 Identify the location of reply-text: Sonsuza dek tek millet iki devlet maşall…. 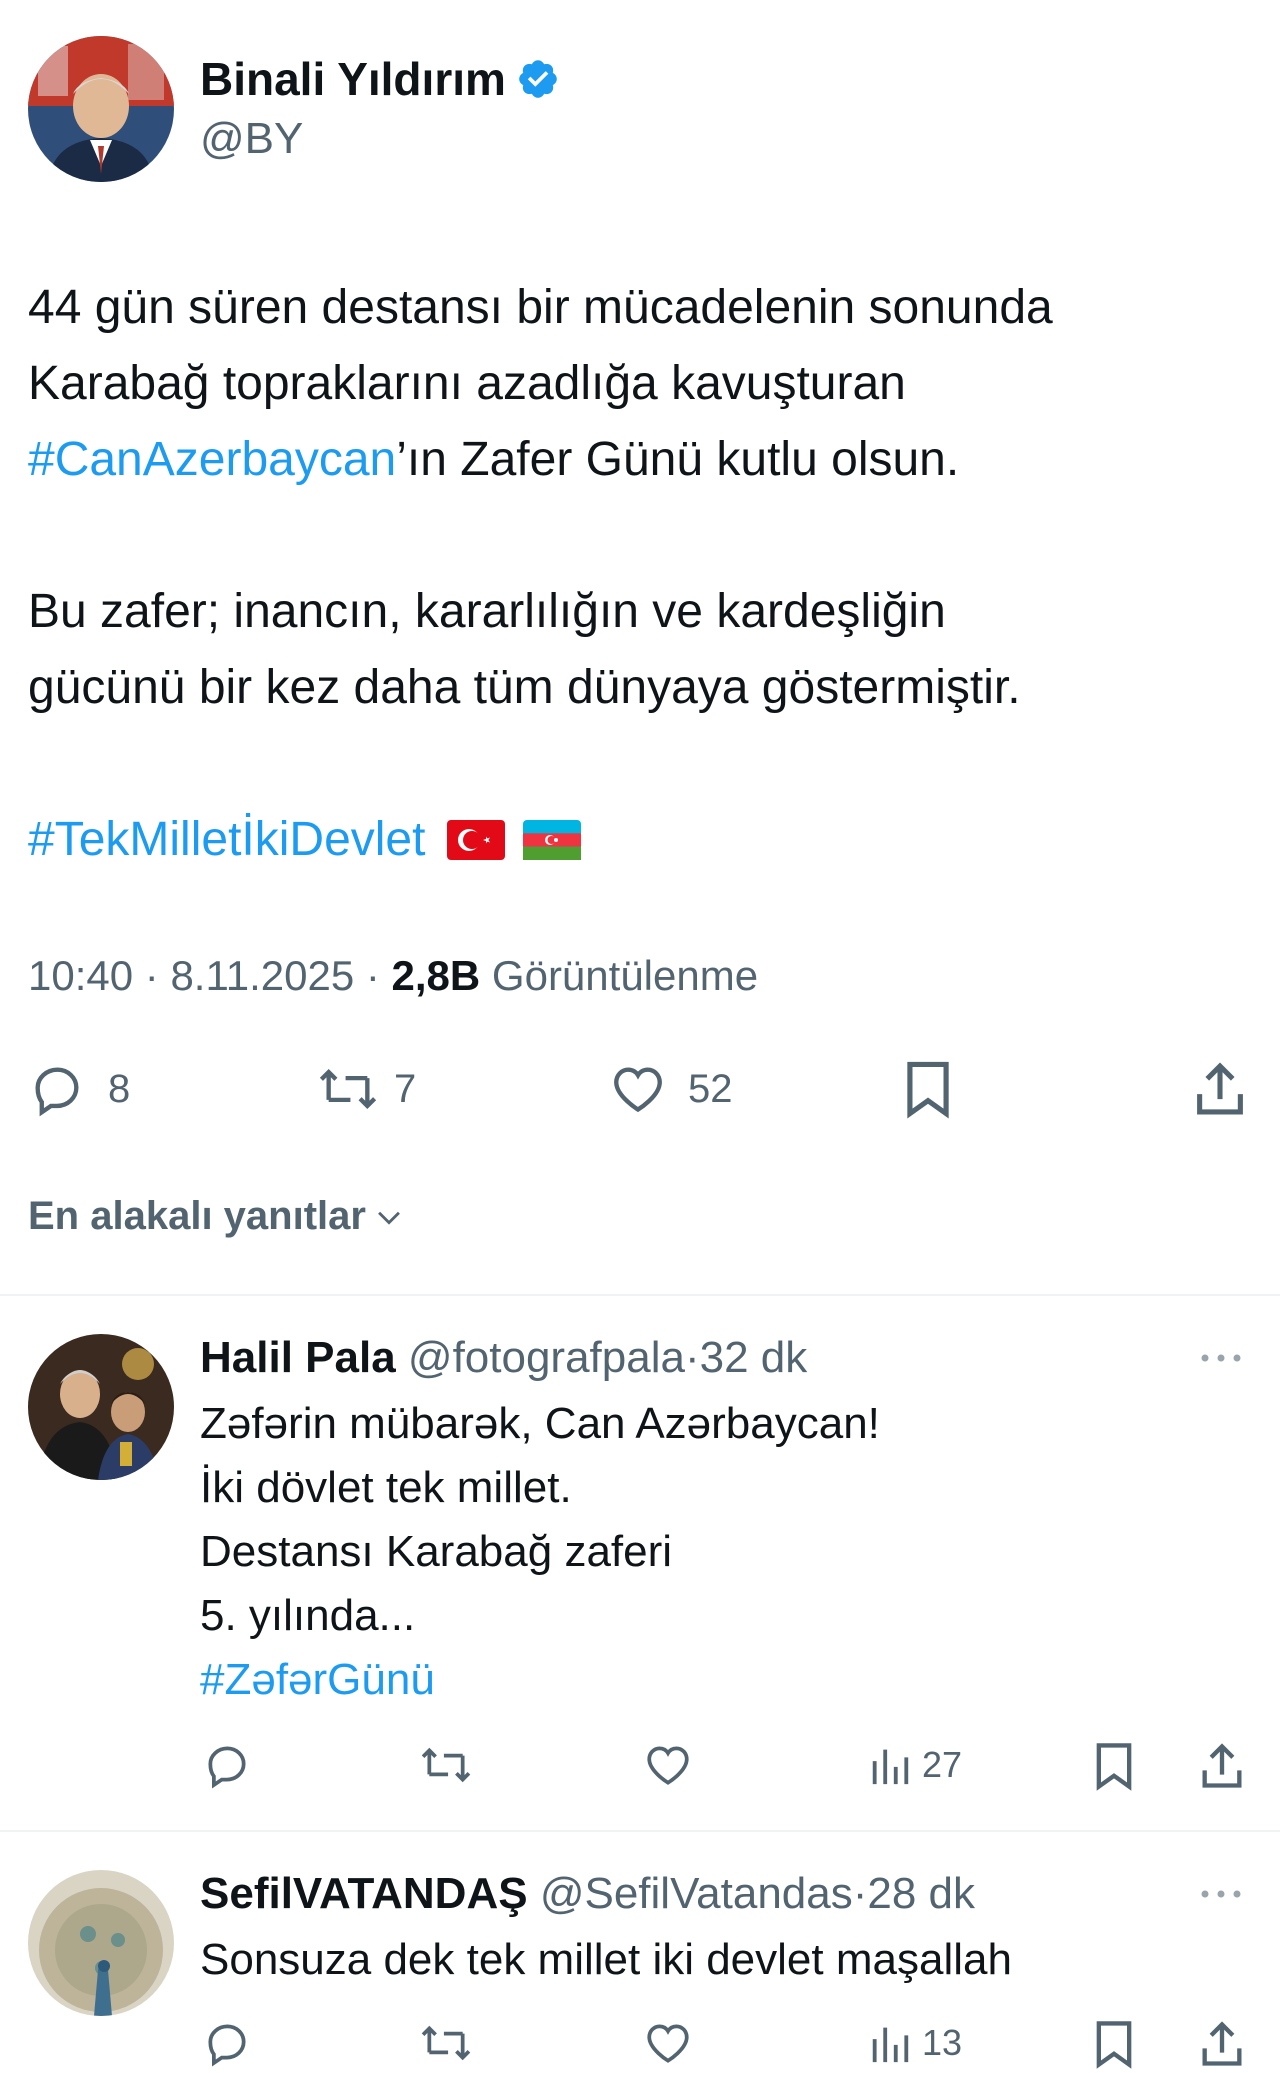
(606, 1960).